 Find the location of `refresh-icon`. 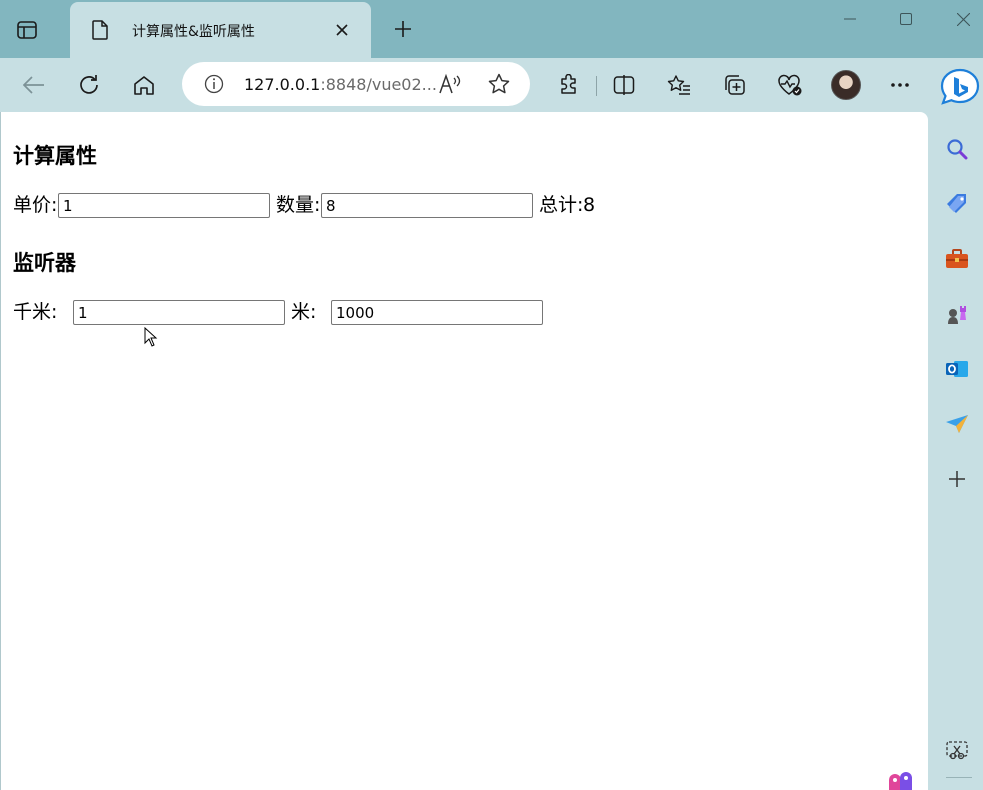

refresh-icon is located at coordinates (89, 85).